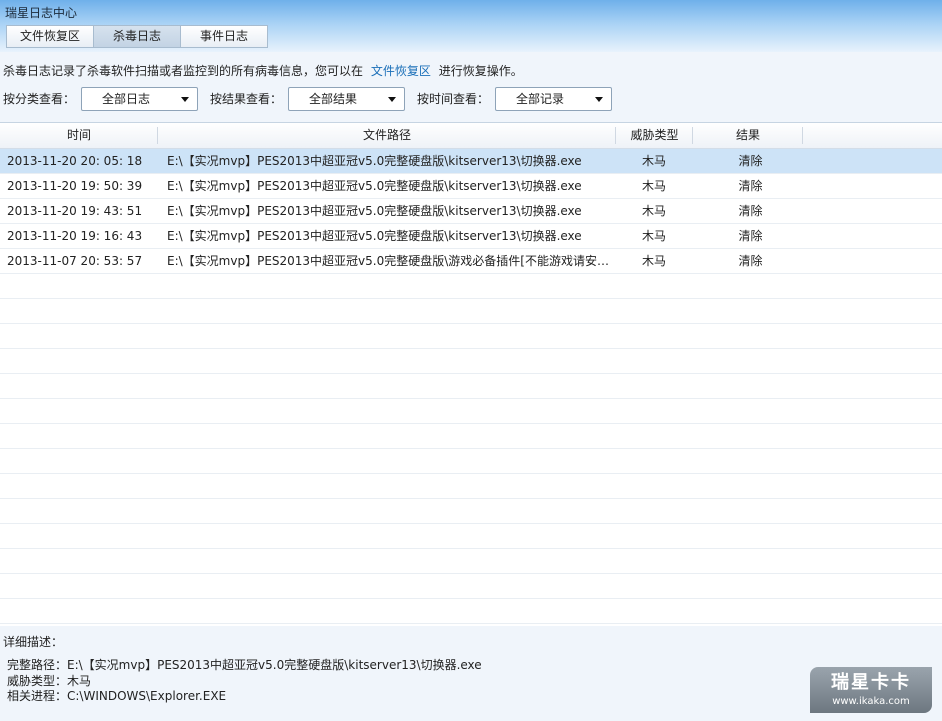 This screenshot has width=942, height=721. Describe the element at coordinates (75, 186) in the screenshot. I see `cell-time: 2013-11-20 19: 50: 39` at that location.